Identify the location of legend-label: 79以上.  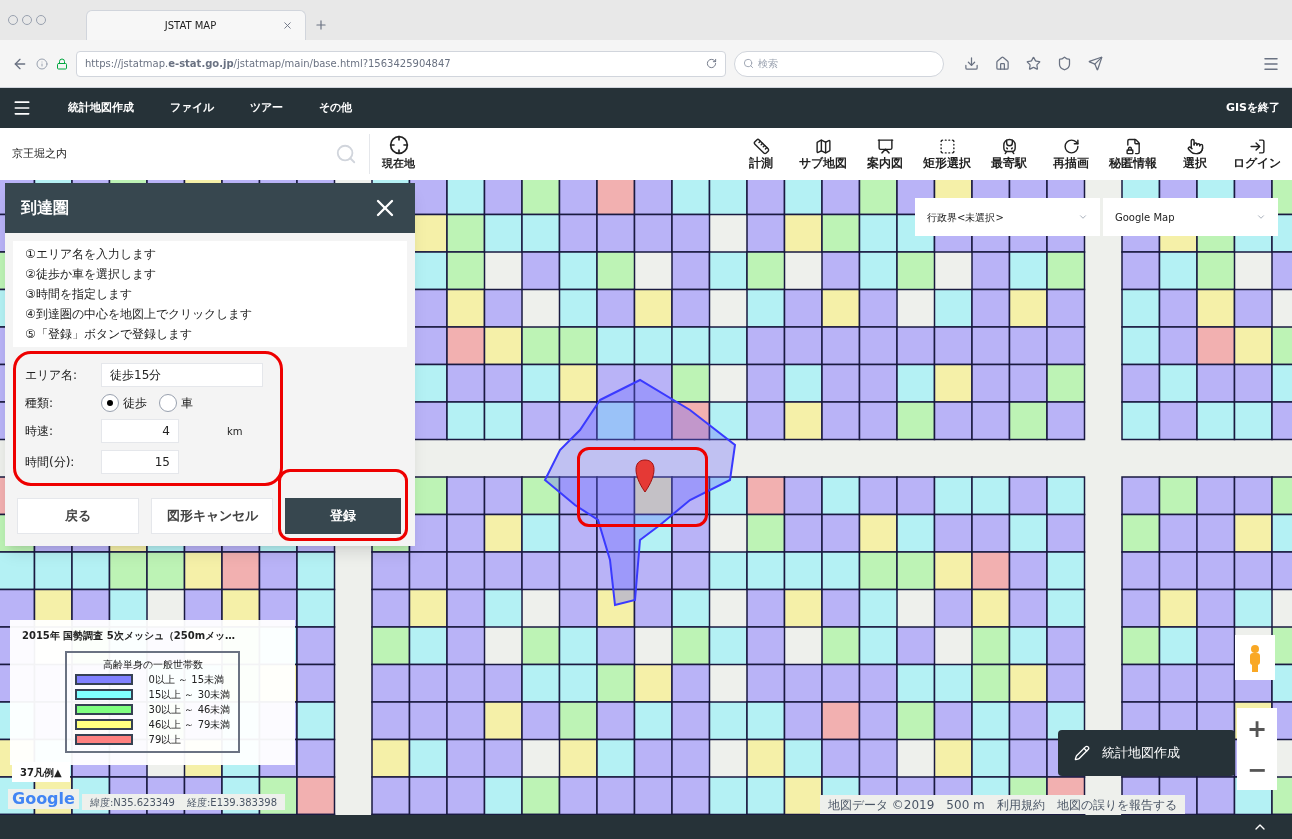
(165, 740).